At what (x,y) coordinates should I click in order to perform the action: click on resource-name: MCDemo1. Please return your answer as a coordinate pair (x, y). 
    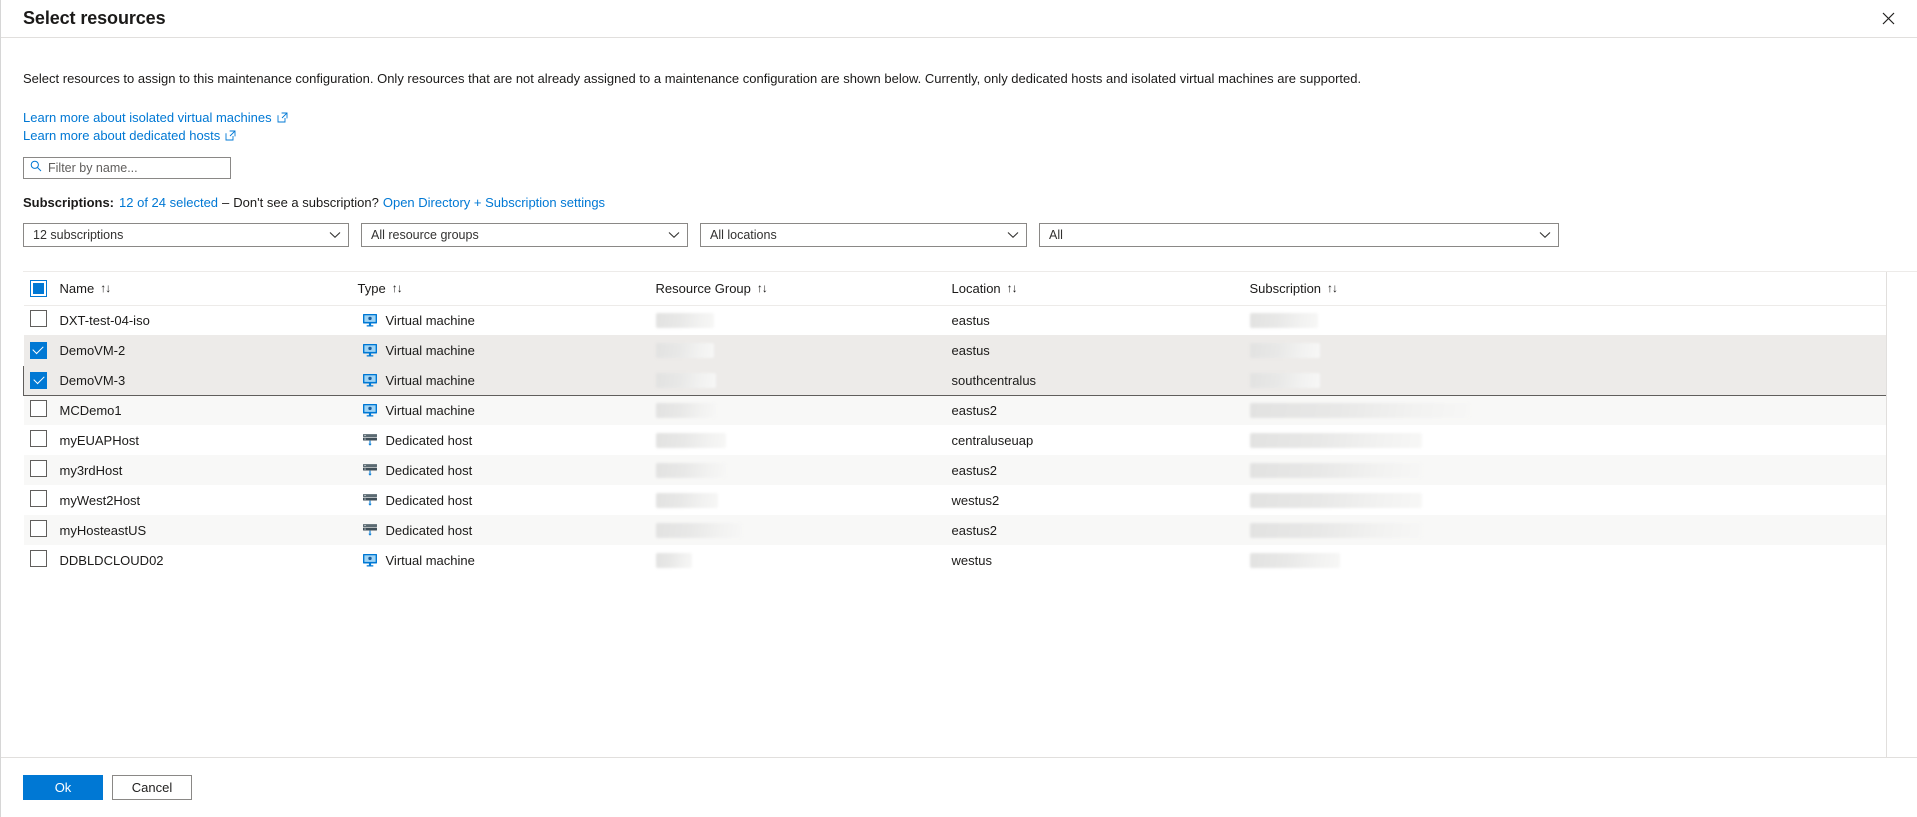
    Looking at the image, I should click on (90, 410).